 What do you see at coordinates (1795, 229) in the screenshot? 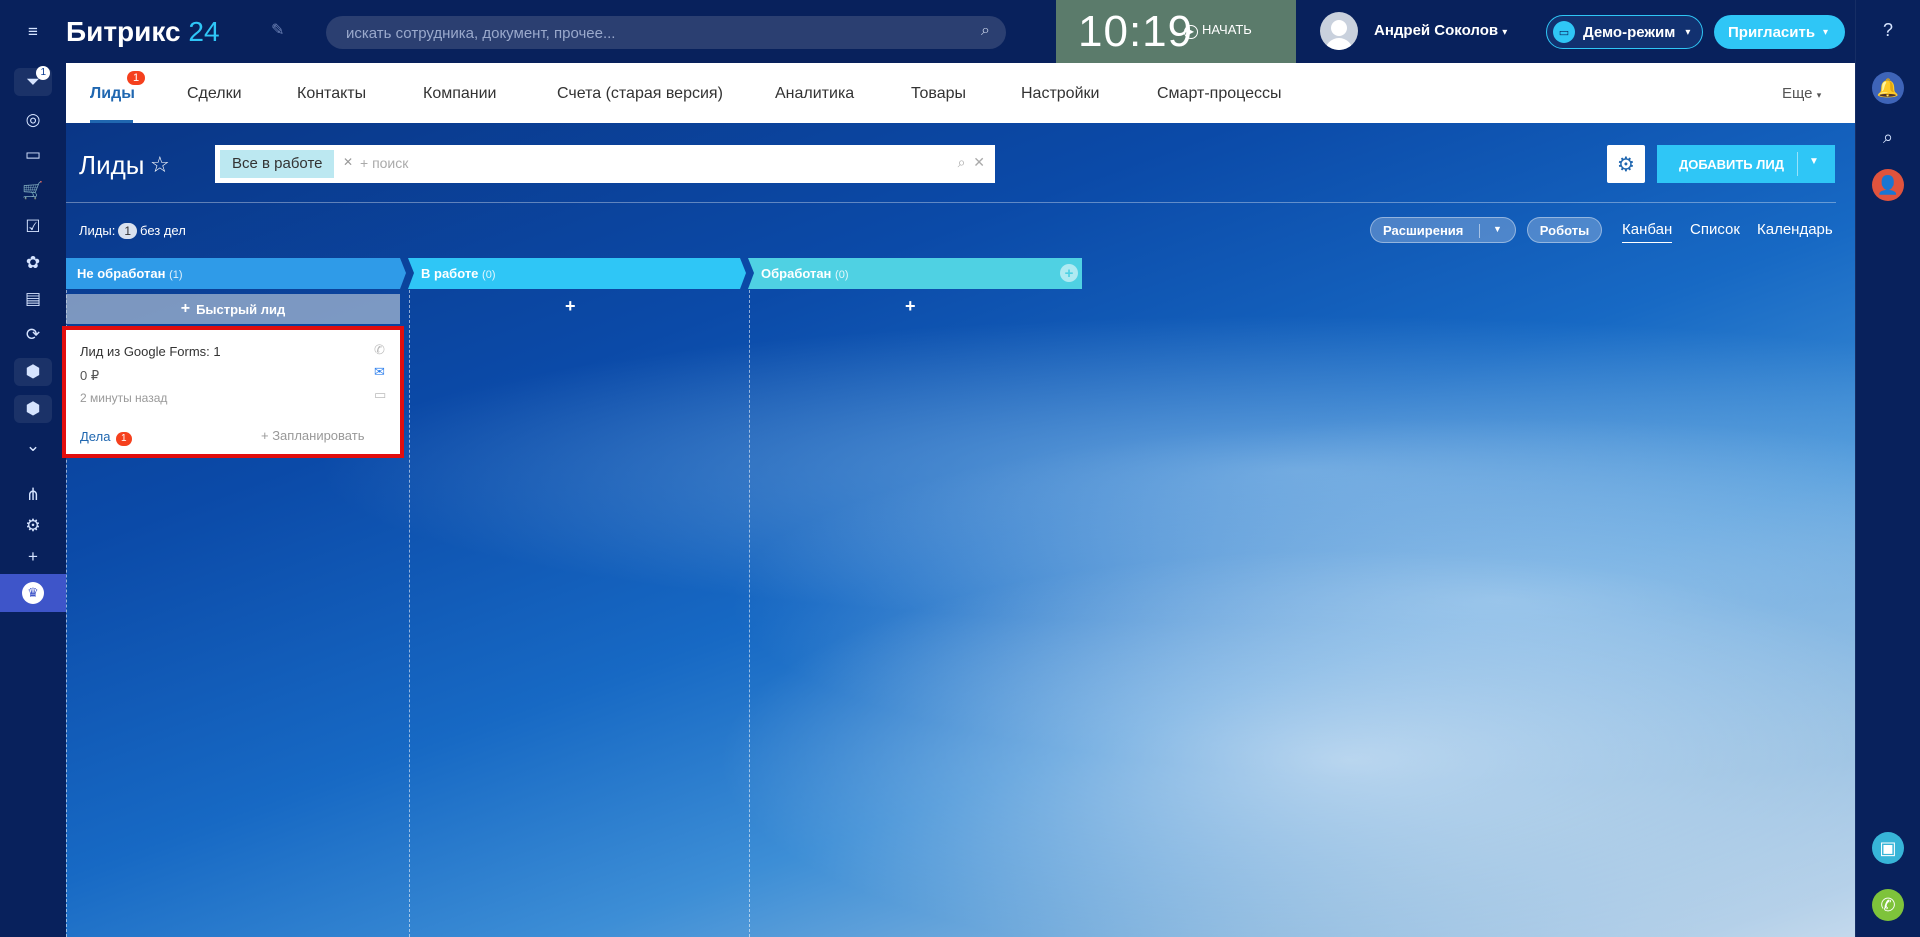
I see `view-calendar: Календарь` at bounding box center [1795, 229].